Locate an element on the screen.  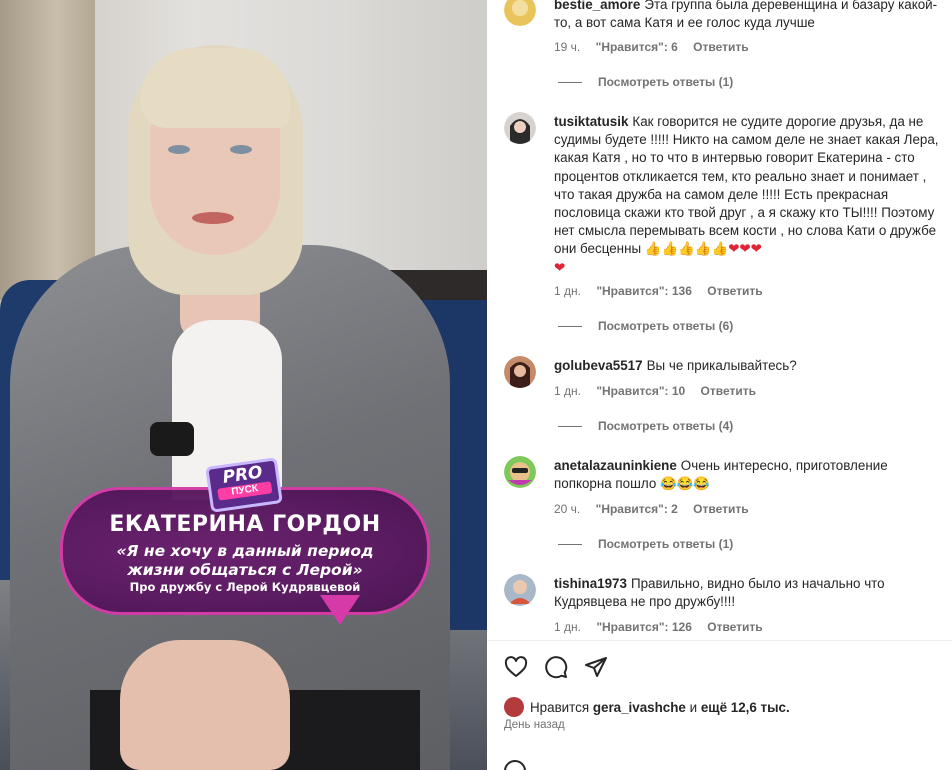
emoji-icon is located at coordinates (515, 765).